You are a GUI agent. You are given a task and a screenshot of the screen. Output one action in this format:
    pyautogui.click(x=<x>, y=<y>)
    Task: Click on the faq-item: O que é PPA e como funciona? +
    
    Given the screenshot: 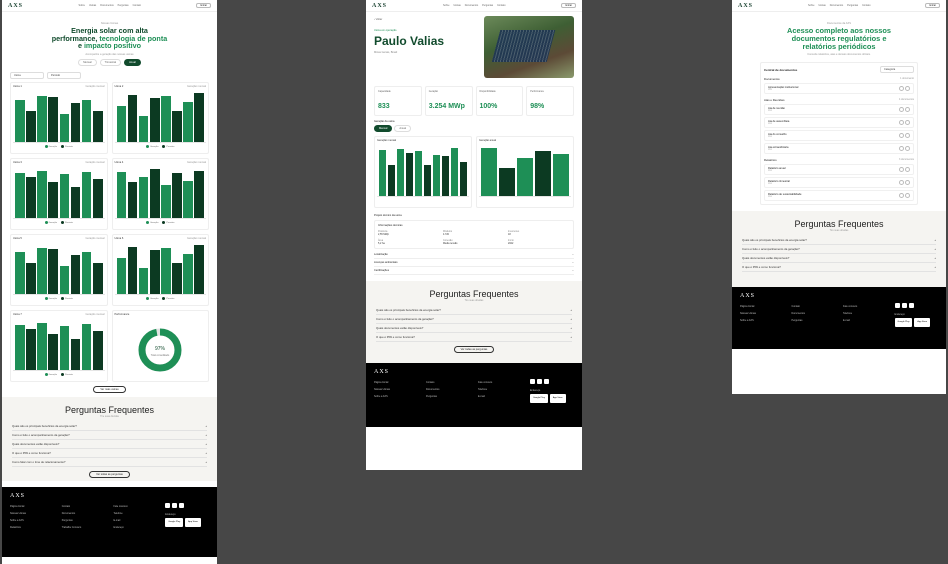 What is the action you would take?
    pyautogui.click(x=109, y=453)
    